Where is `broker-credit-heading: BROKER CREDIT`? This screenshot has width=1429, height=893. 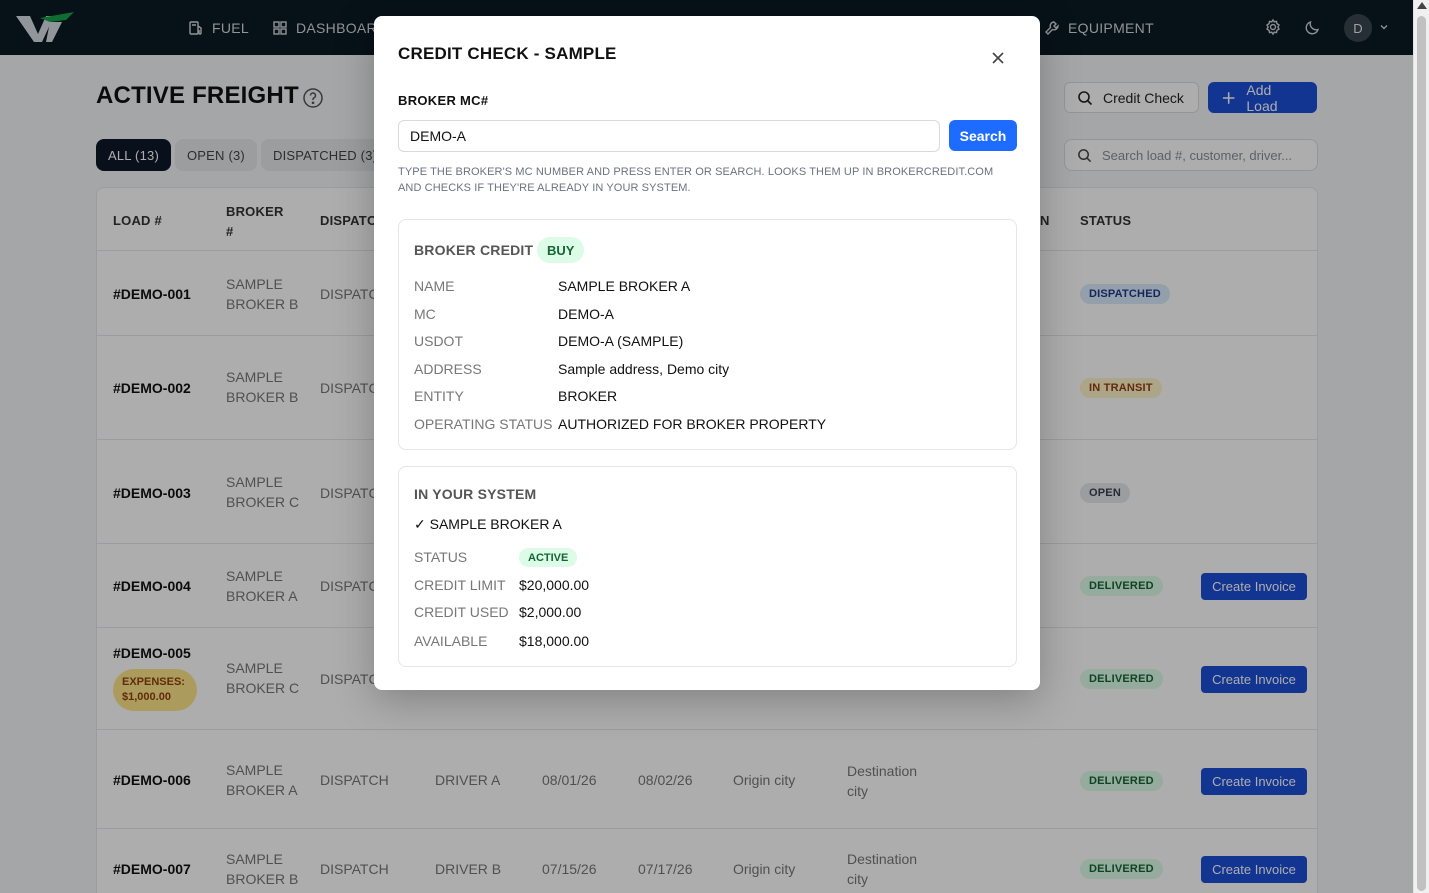 broker-credit-heading: BROKER CREDIT is located at coordinates (474, 250).